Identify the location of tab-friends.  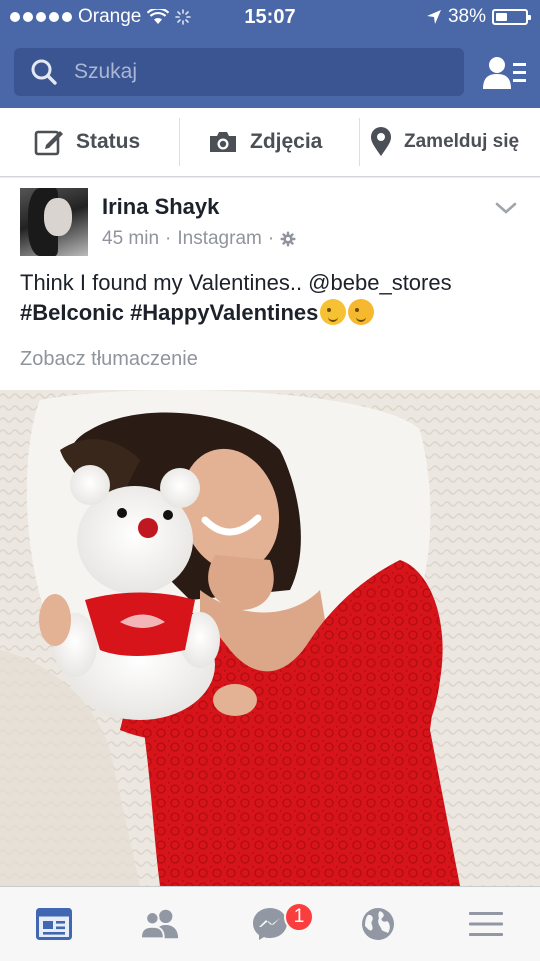
(160, 924).